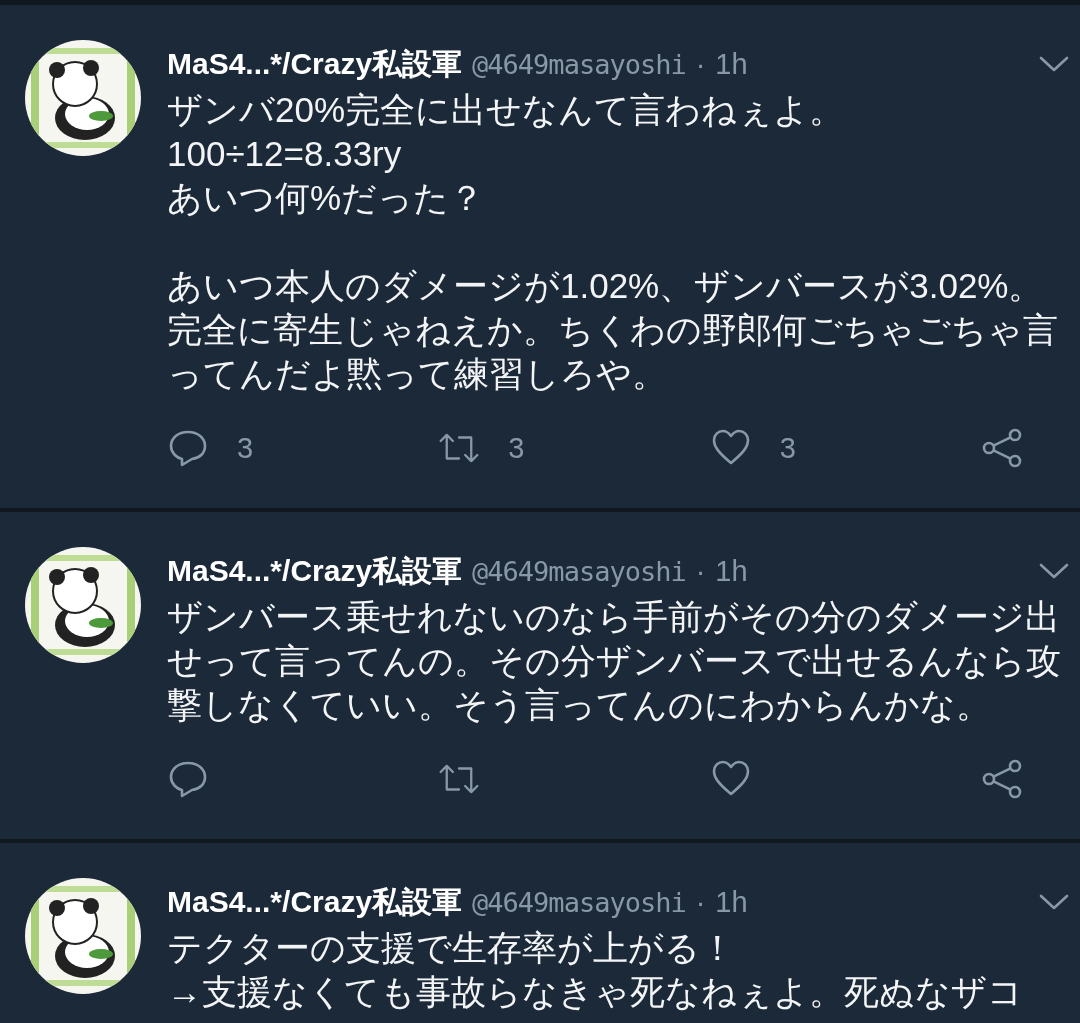 The image size is (1080, 1023). I want to click on like-count: 3, so click(787, 448).